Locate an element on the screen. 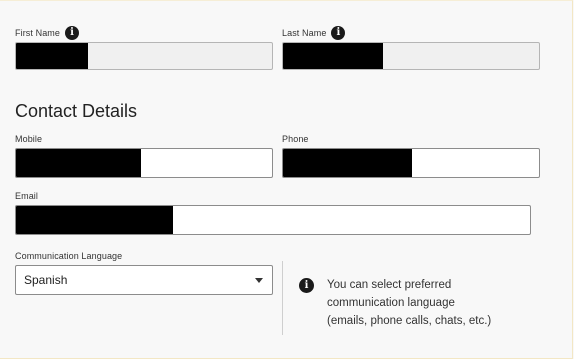 Image resolution: width=574 pixels, height=359 pixels. mobile-label: Mobile is located at coordinates (29, 139).